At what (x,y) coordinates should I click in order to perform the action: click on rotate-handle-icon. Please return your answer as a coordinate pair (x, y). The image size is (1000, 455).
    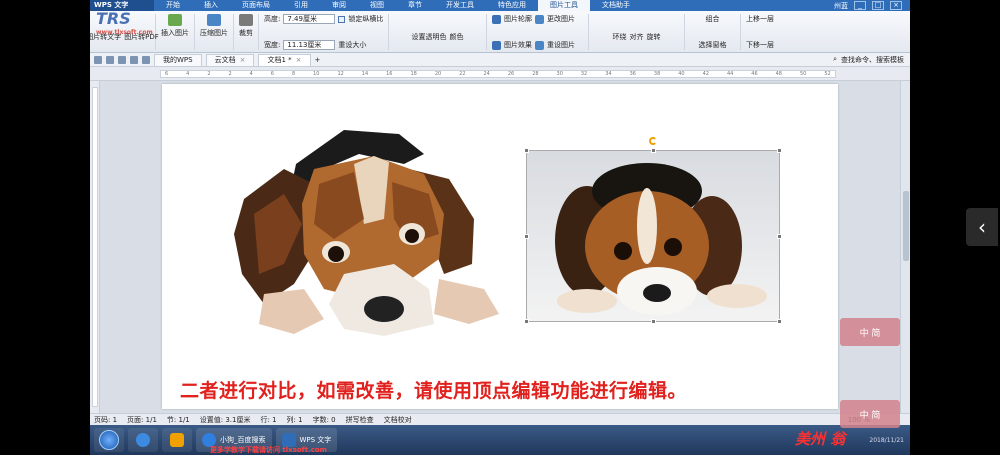
    Looking at the image, I should click on (653, 141).